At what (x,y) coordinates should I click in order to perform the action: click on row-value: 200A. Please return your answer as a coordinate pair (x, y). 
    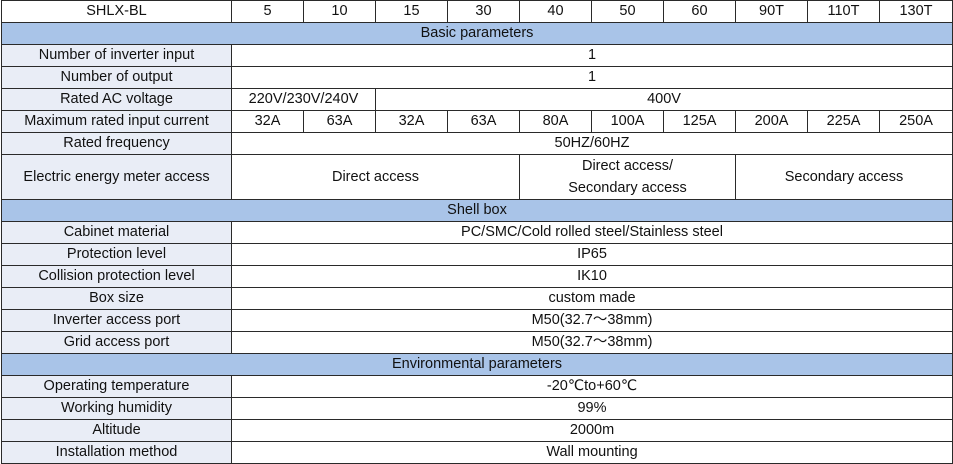
    Looking at the image, I should click on (771, 121).